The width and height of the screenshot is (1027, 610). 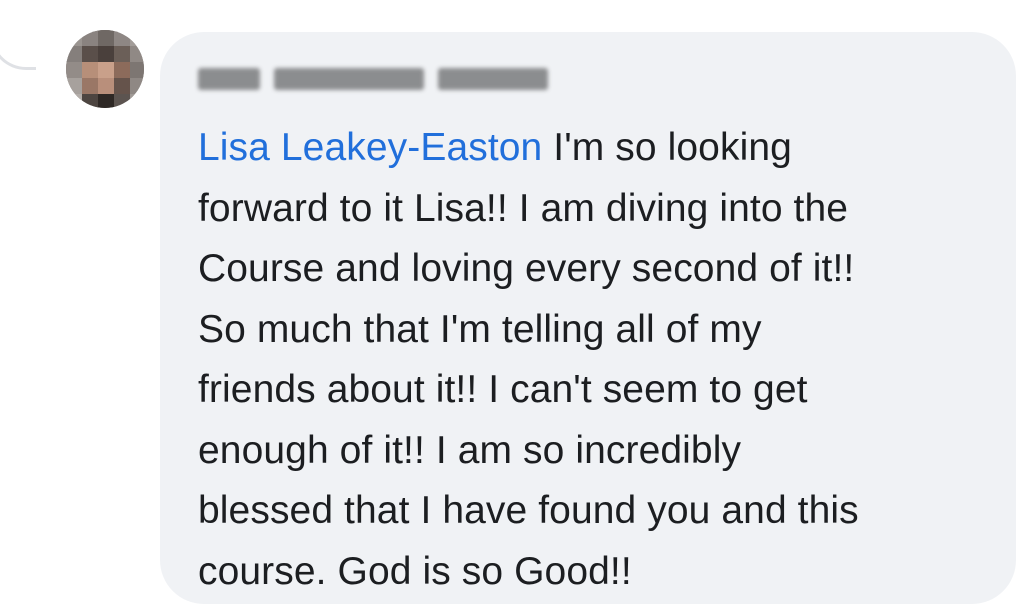 What do you see at coordinates (590, 79) in the screenshot?
I see `comment-author-name-redacted` at bounding box center [590, 79].